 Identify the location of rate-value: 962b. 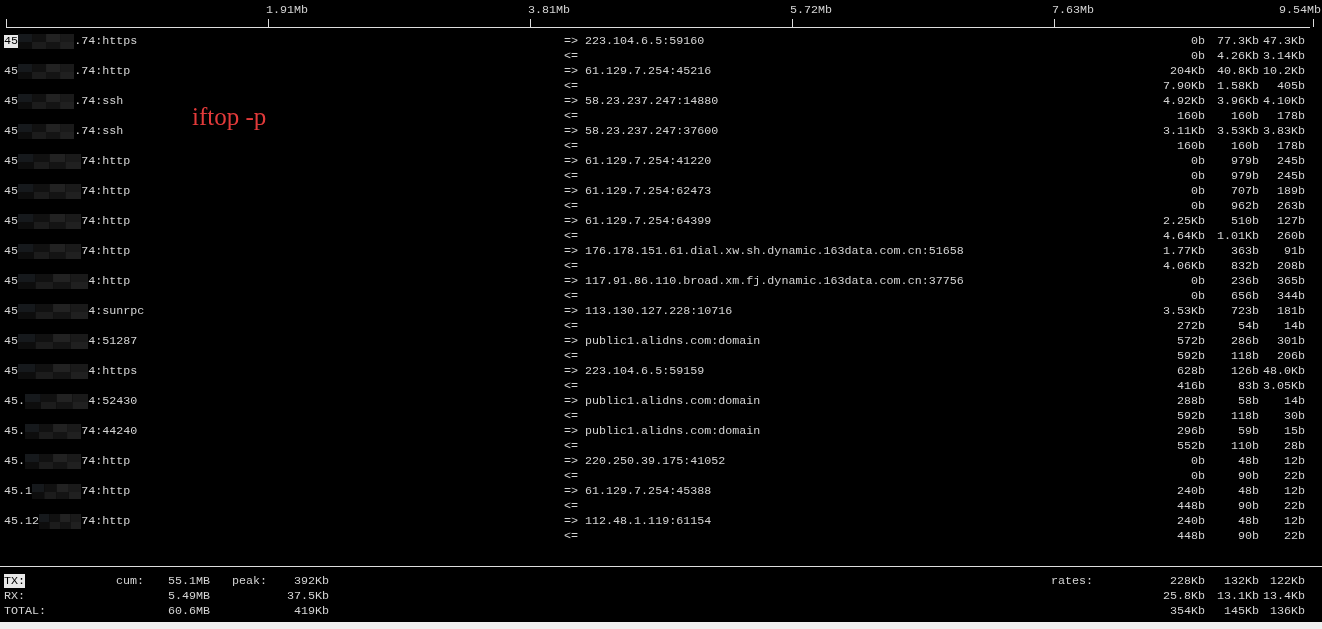
(1244, 206).